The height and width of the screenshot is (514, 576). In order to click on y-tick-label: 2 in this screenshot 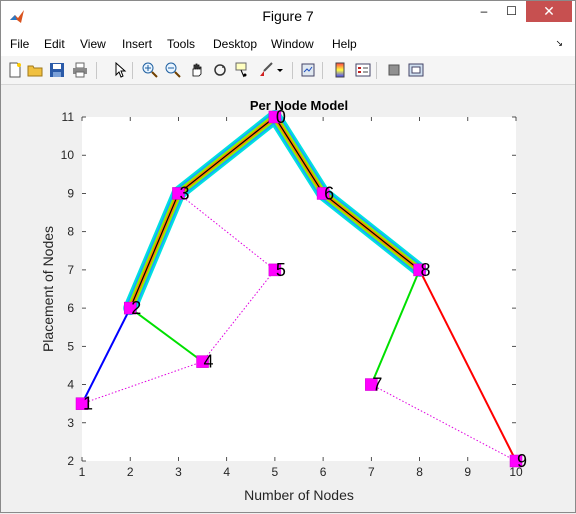, I will do `click(70, 461)`.